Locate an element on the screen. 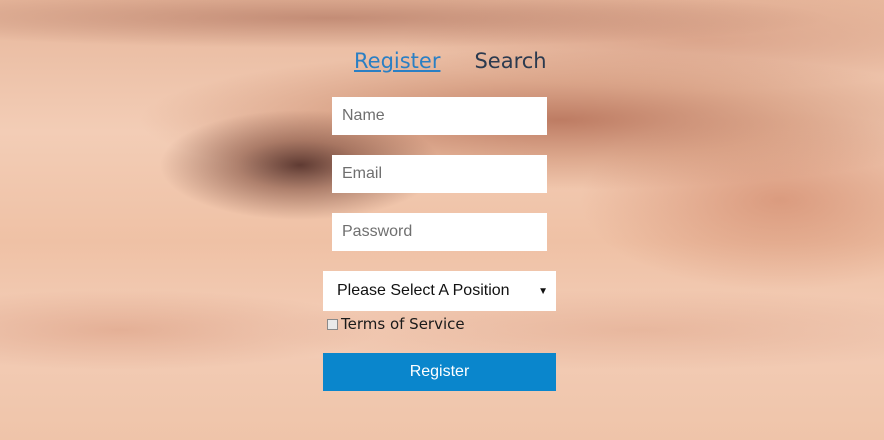  tab-register: Register is located at coordinates (397, 61).